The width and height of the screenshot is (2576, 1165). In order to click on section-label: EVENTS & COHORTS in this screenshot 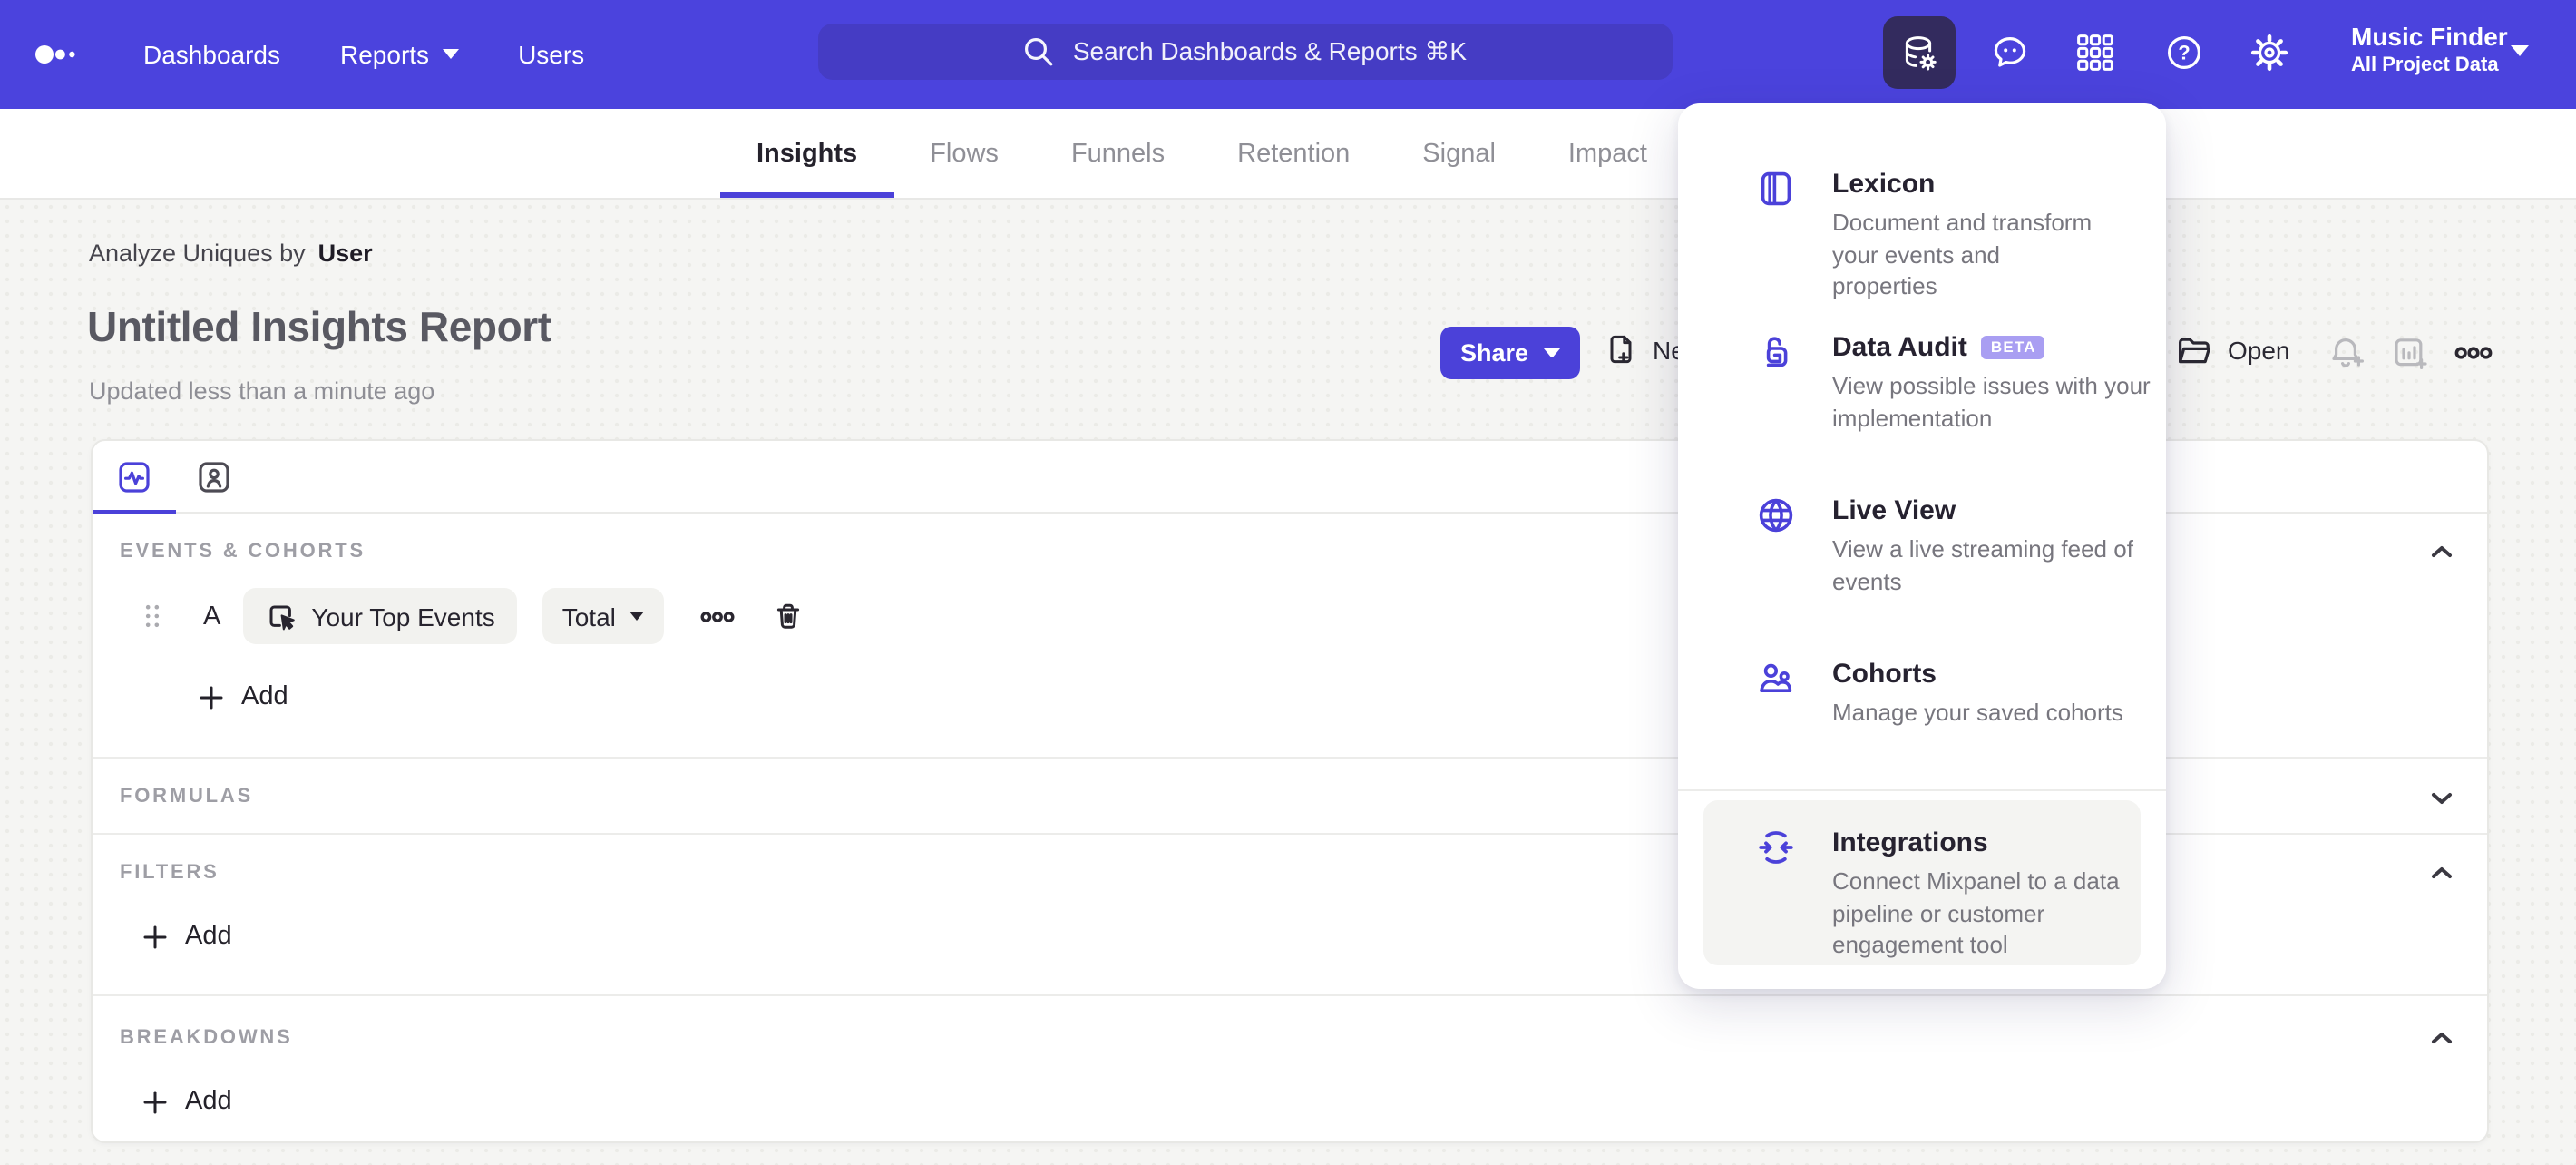, I will do `click(243, 552)`.